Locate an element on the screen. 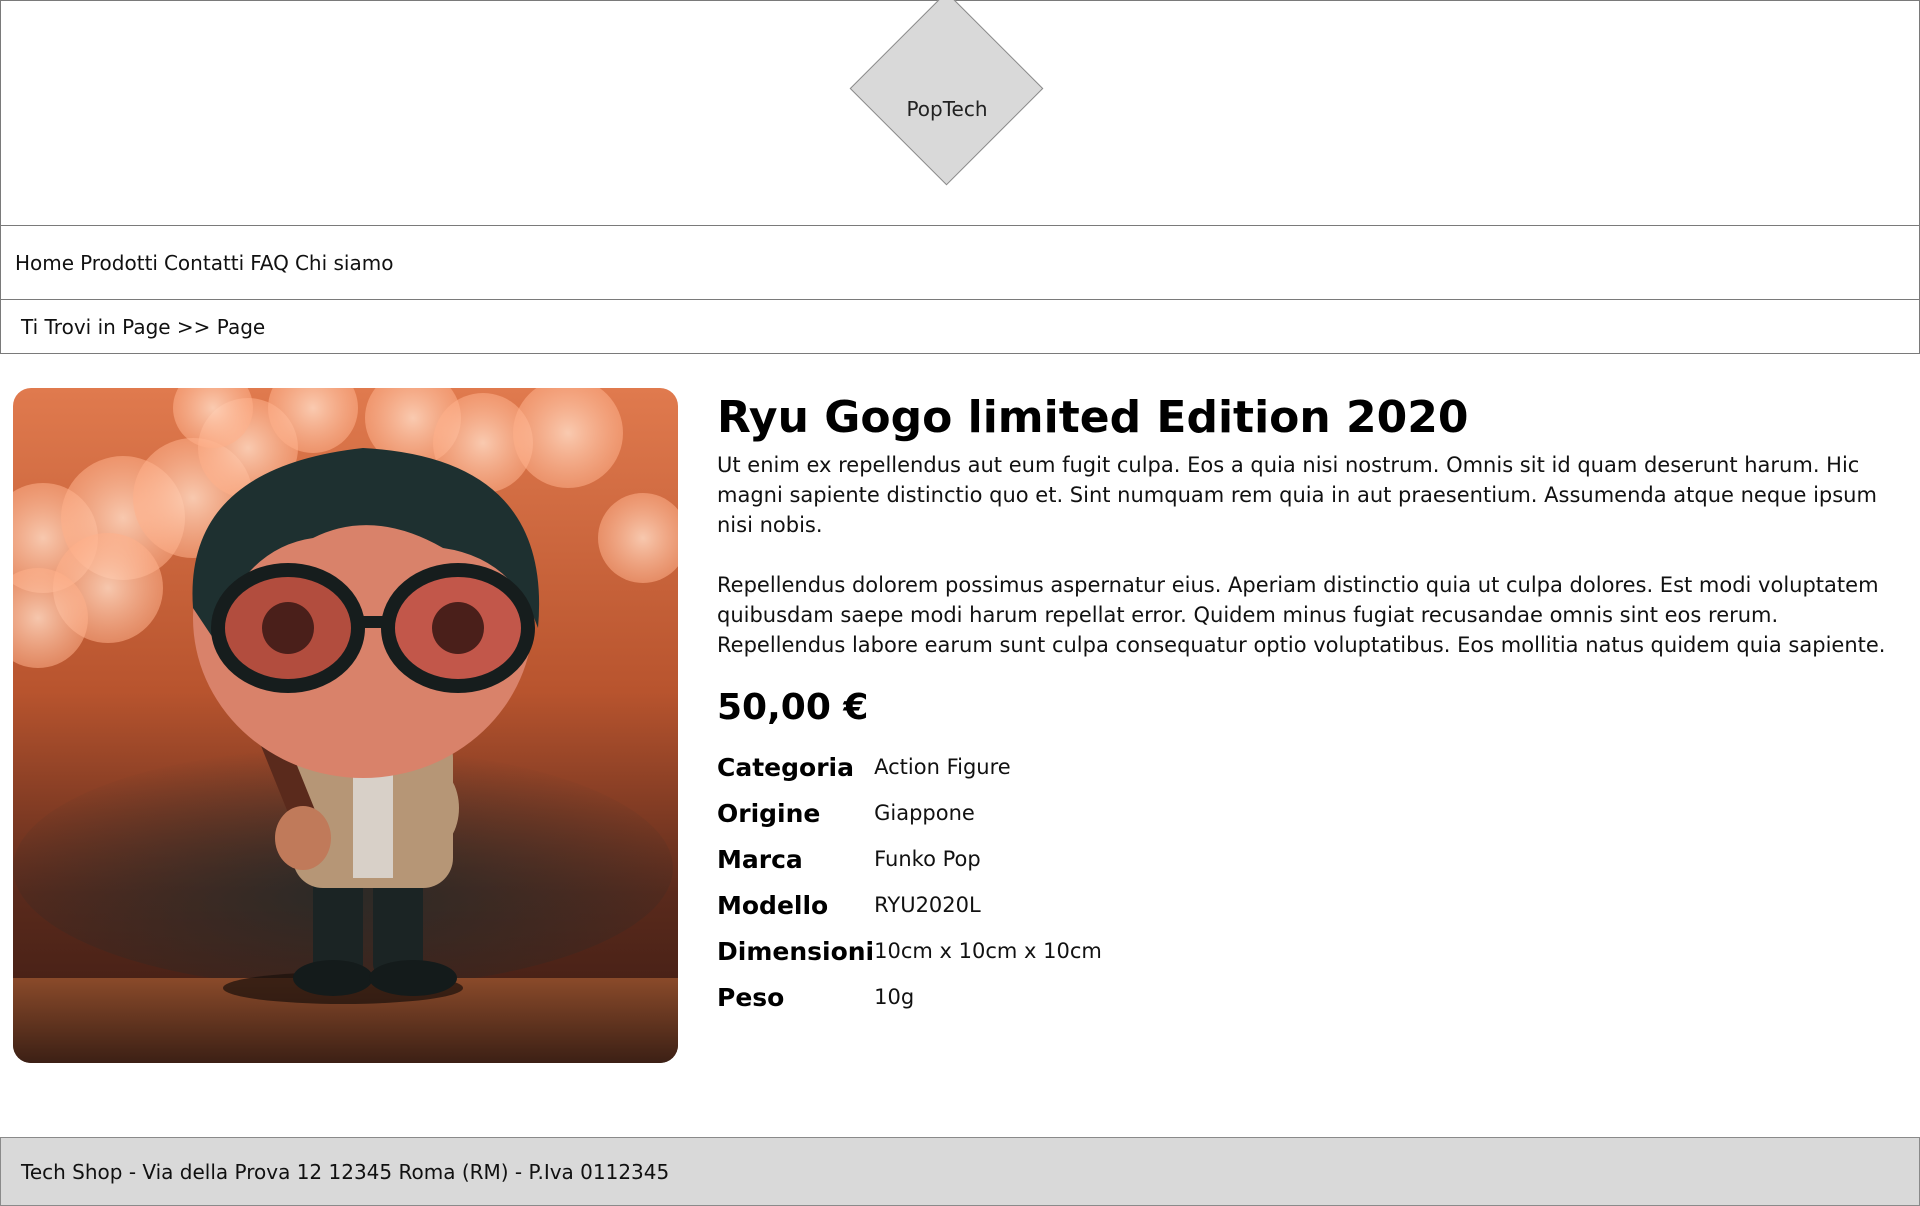  spec-value: Action Figure is located at coordinates (942, 767).